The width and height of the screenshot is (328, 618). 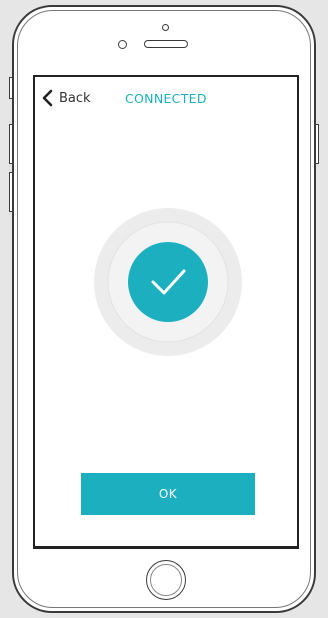 What do you see at coordinates (165, 27) in the screenshot?
I see `front-camera` at bounding box center [165, 27].